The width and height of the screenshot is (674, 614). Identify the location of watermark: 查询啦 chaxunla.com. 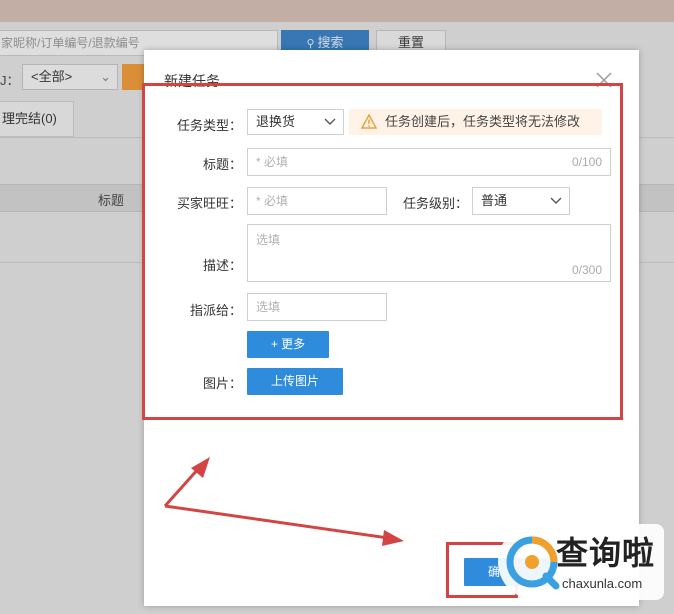
(581, 562).